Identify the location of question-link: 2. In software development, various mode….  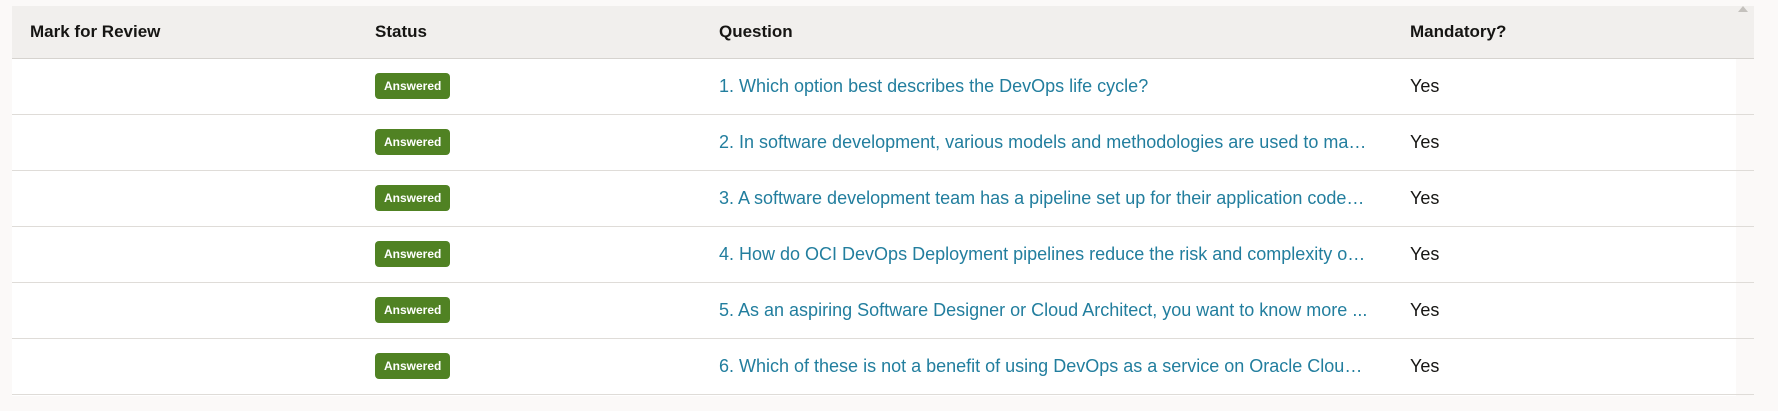
(1044, 142).